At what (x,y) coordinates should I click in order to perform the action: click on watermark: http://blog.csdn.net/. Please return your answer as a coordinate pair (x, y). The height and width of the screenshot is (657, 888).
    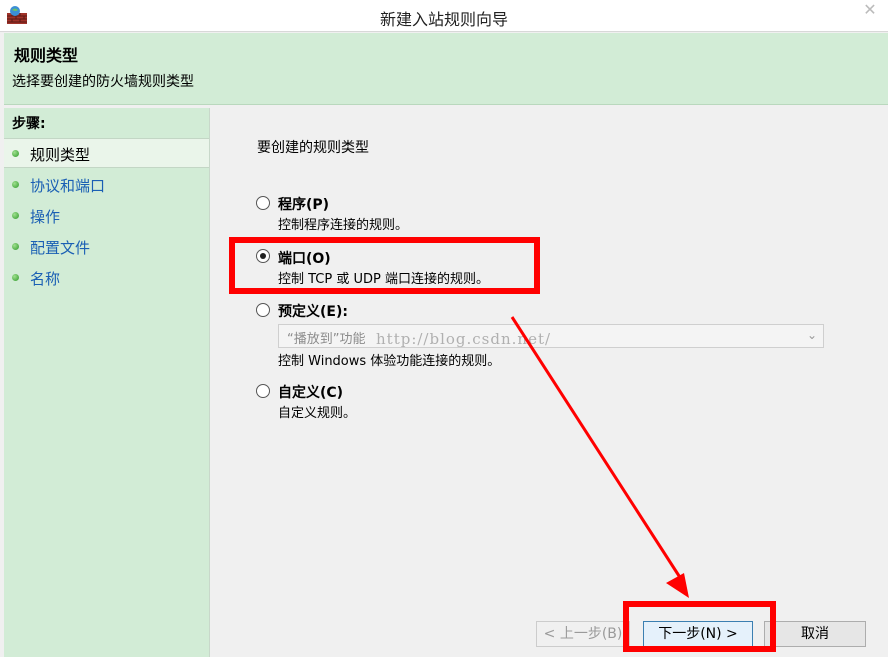
    Looking at the image, I should click on (464, 339).